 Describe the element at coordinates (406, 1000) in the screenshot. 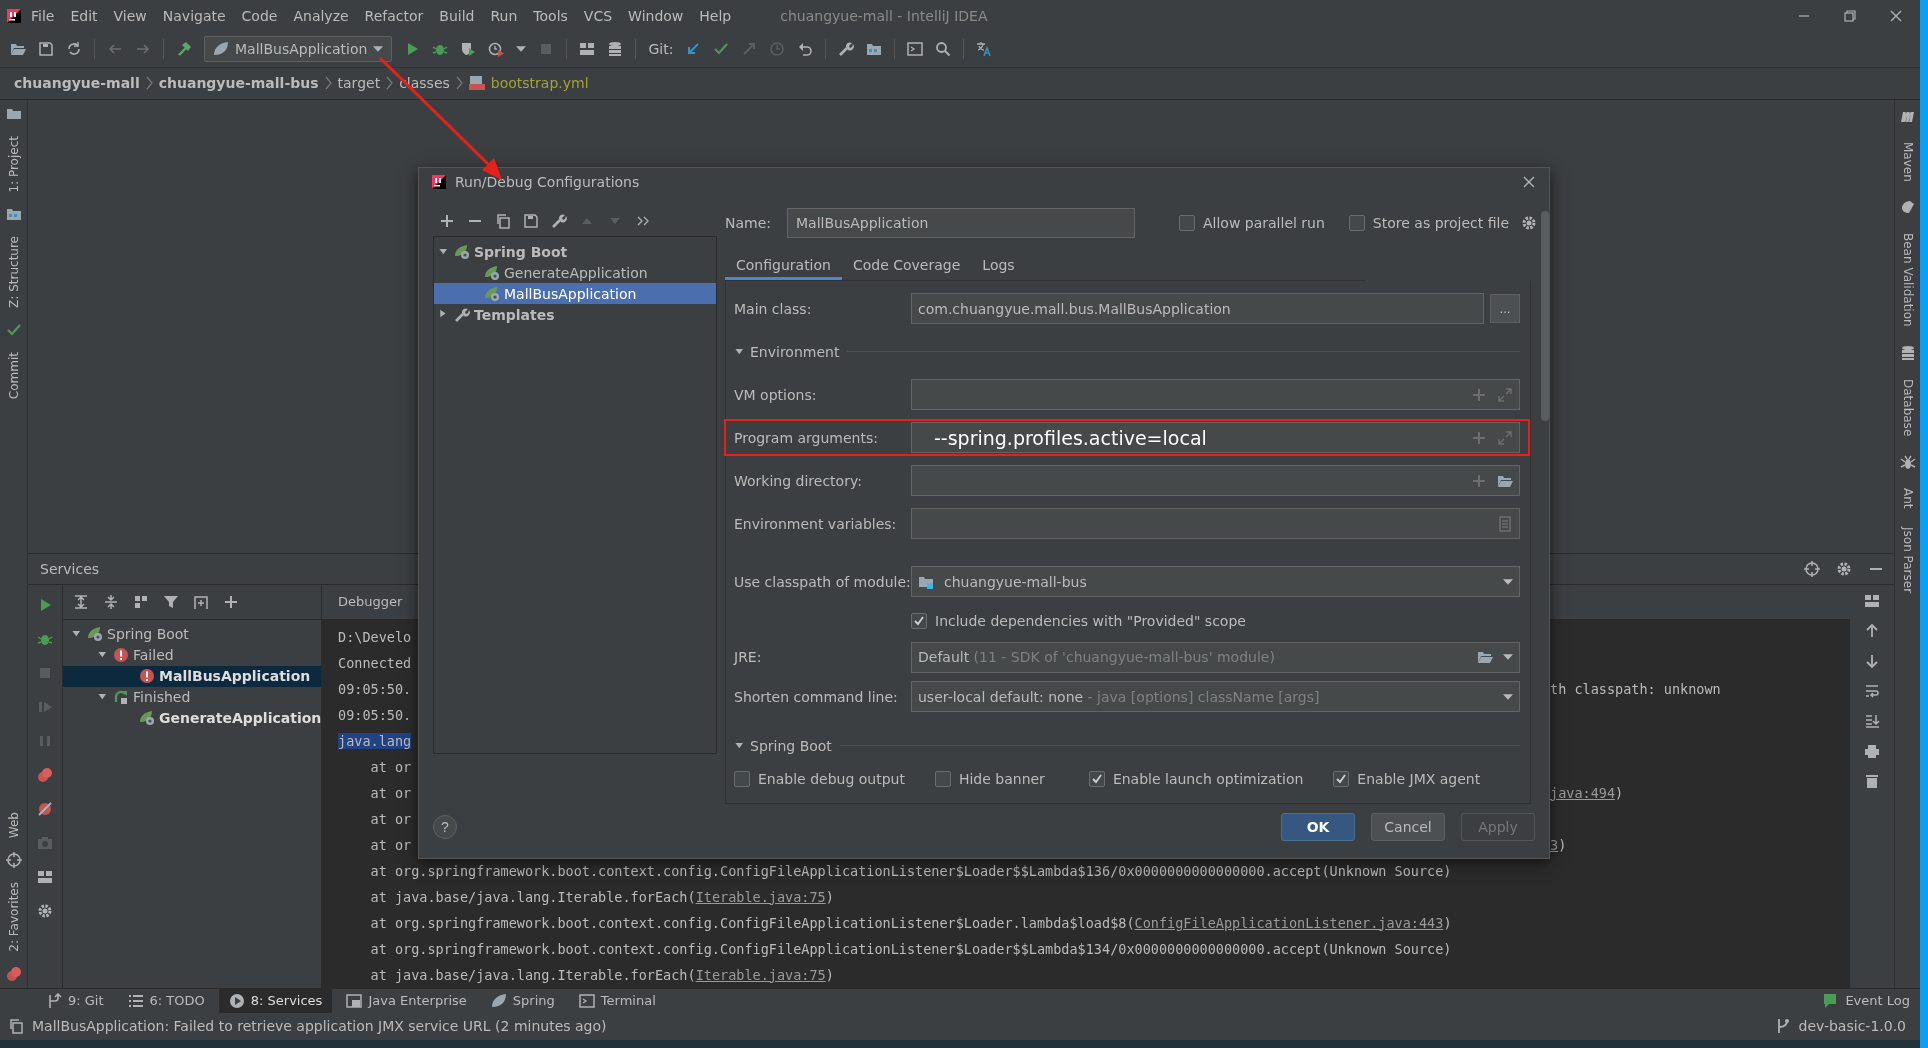

I see `tool-window-tab: Java Enterprise` at that location.